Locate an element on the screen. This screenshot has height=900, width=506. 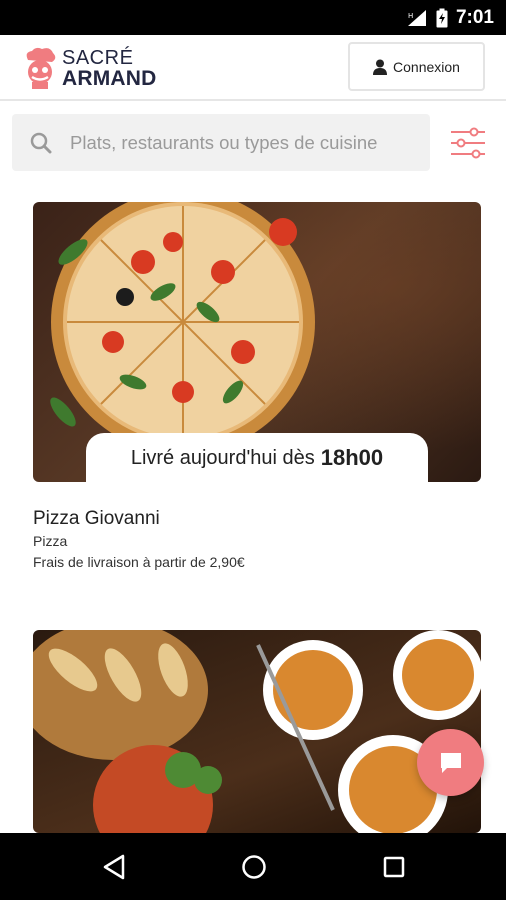
recents-square-icon is located at coordinates (394, 867).